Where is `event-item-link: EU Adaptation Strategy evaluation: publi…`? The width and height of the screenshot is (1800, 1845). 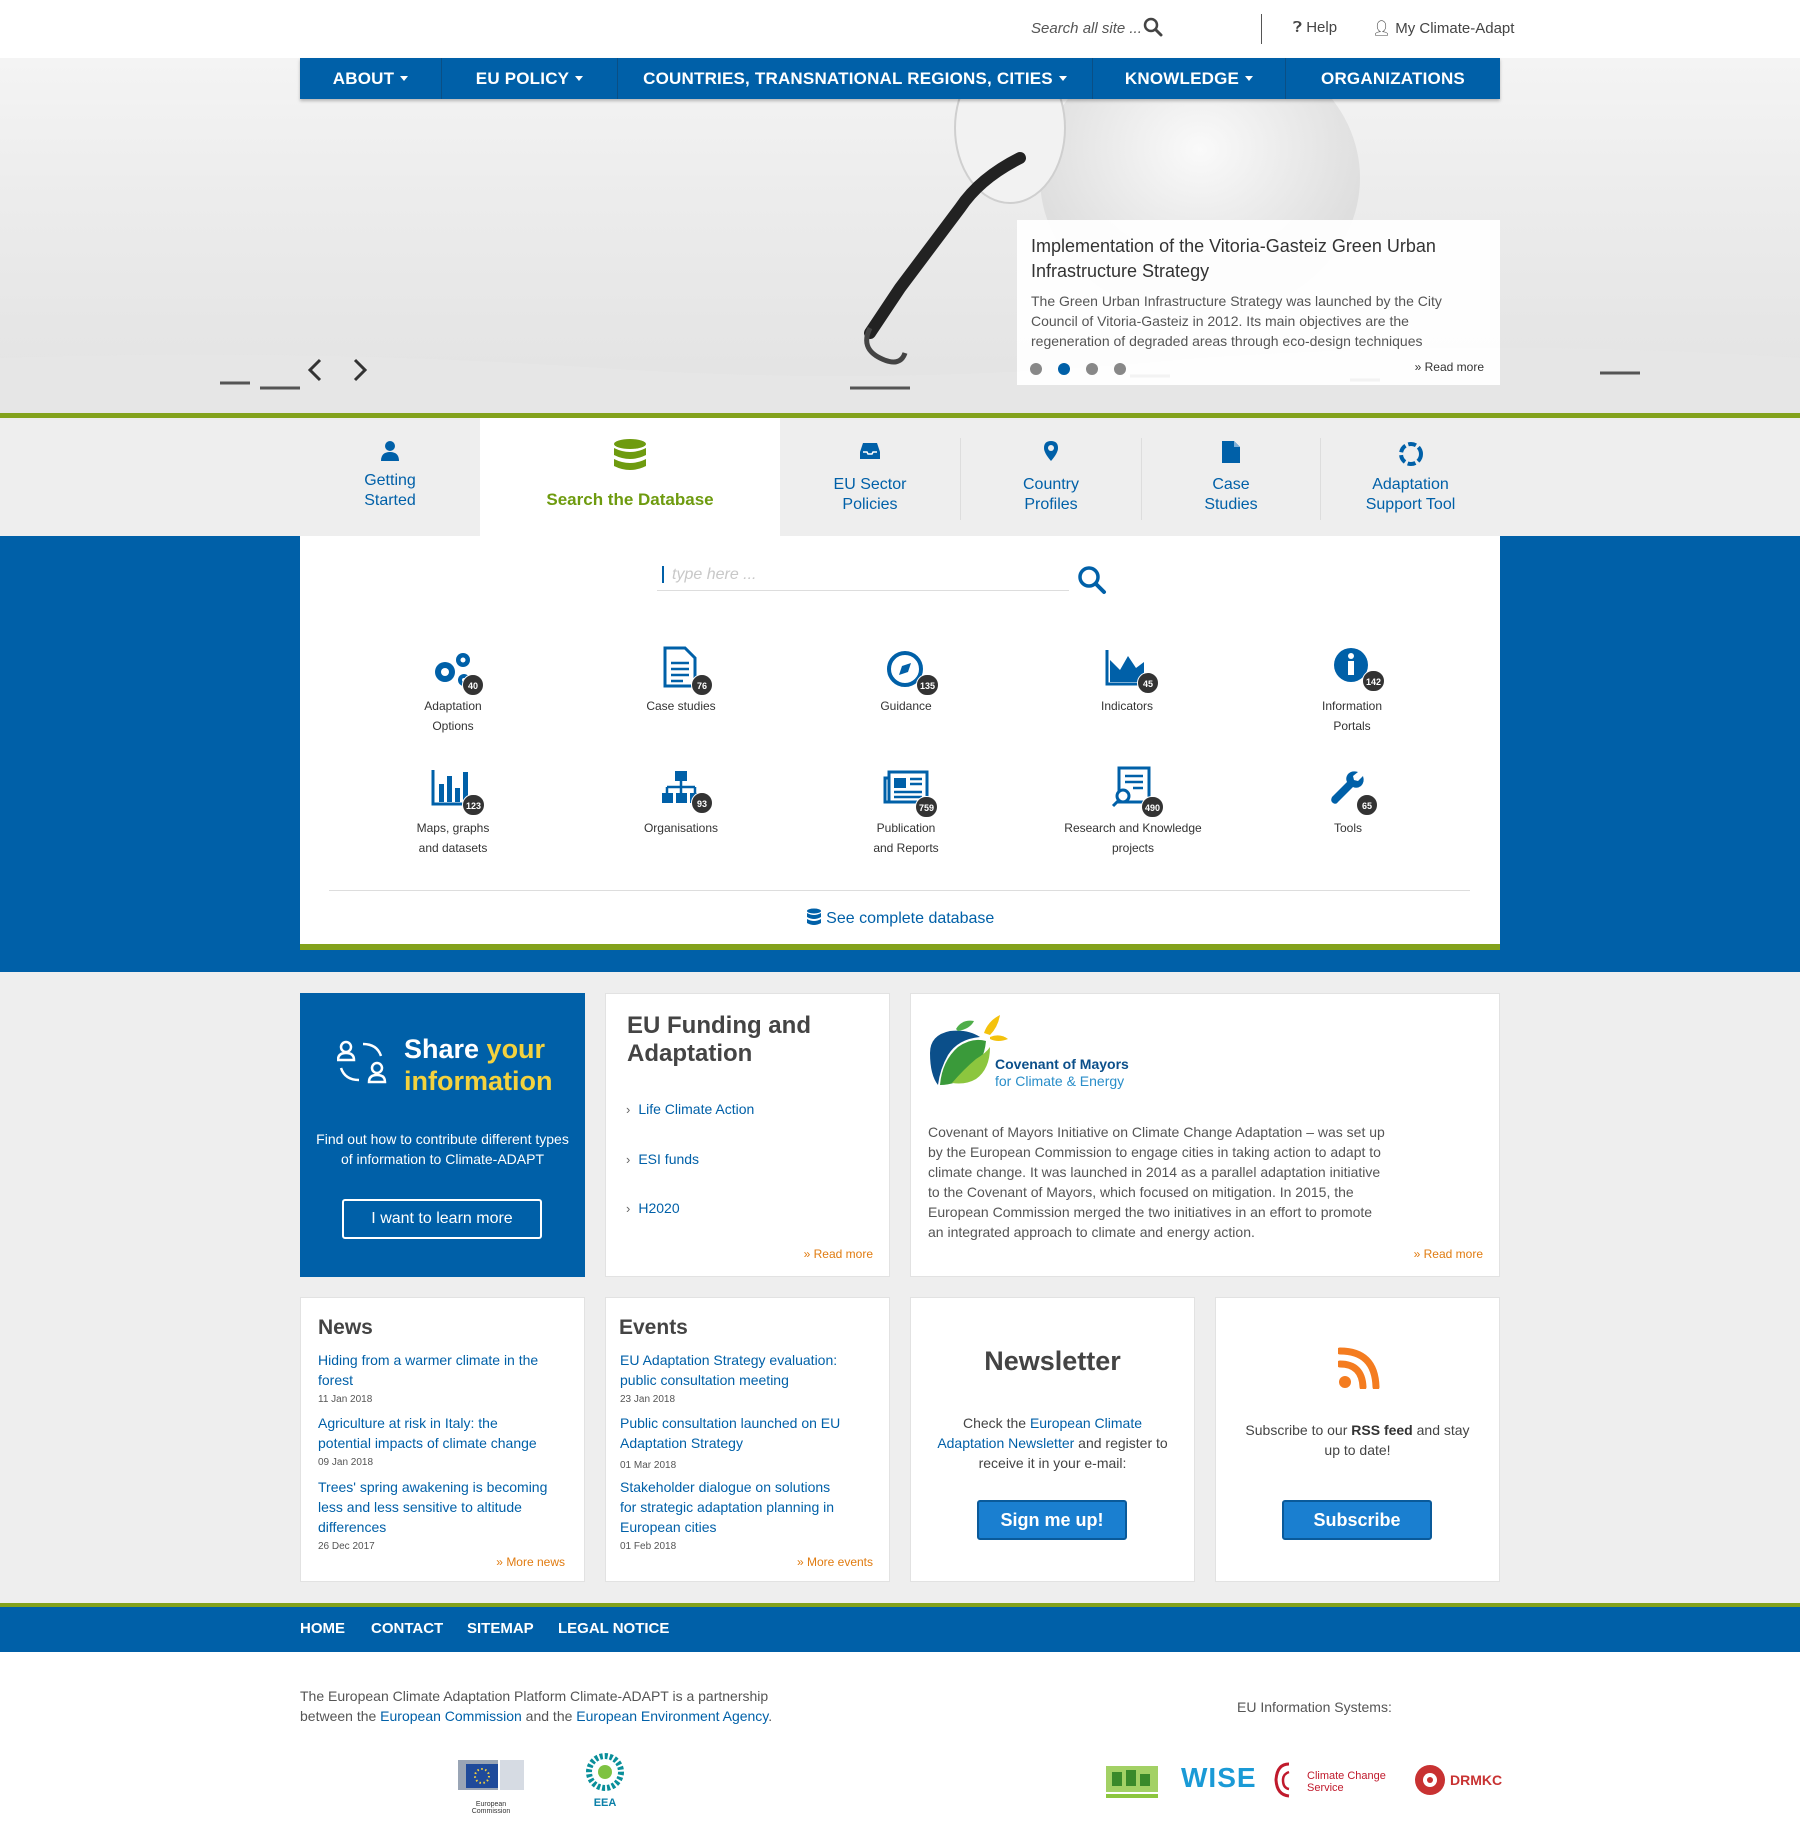
event-item-link: EU Adaptation Strategy evaluation: publi… is located at coordinates (735, 1370).